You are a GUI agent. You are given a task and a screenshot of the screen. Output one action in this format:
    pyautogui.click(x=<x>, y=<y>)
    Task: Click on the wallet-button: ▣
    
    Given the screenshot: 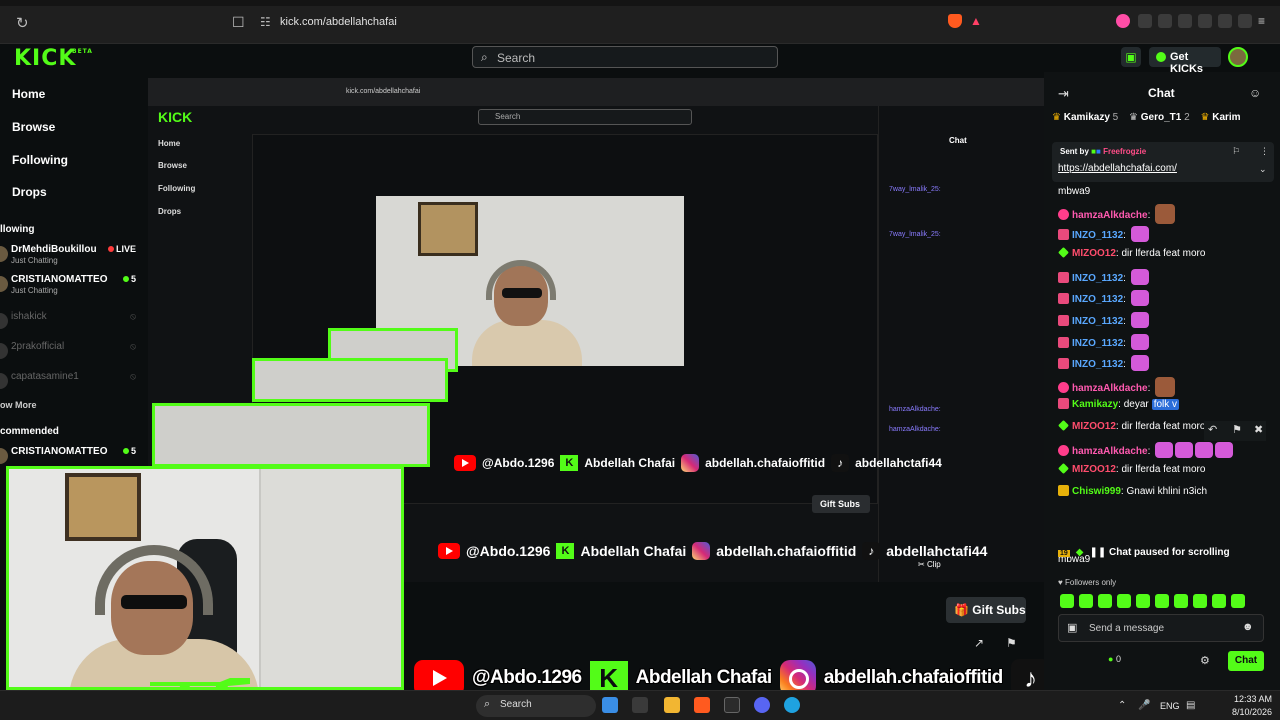 What is the action you would take?
    pyautogui.click(x=1131, y=57)
    